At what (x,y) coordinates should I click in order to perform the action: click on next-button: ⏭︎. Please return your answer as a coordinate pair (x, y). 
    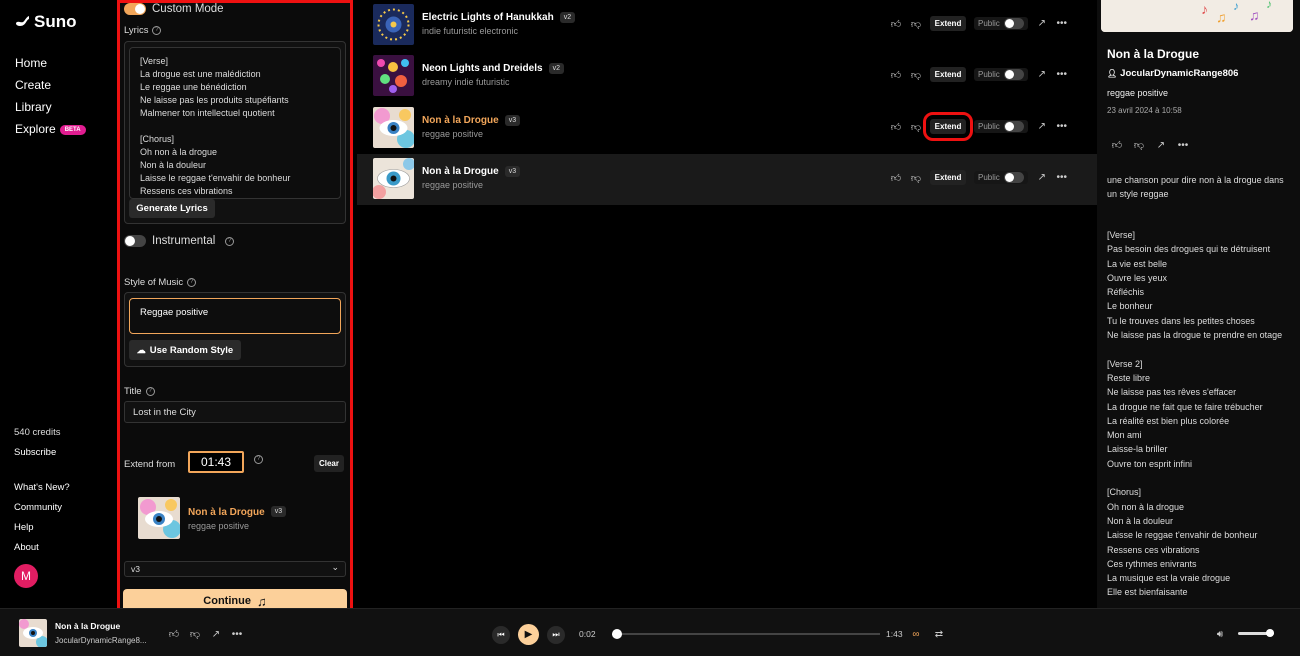
    Looking at the image, I should click on (556, 634).